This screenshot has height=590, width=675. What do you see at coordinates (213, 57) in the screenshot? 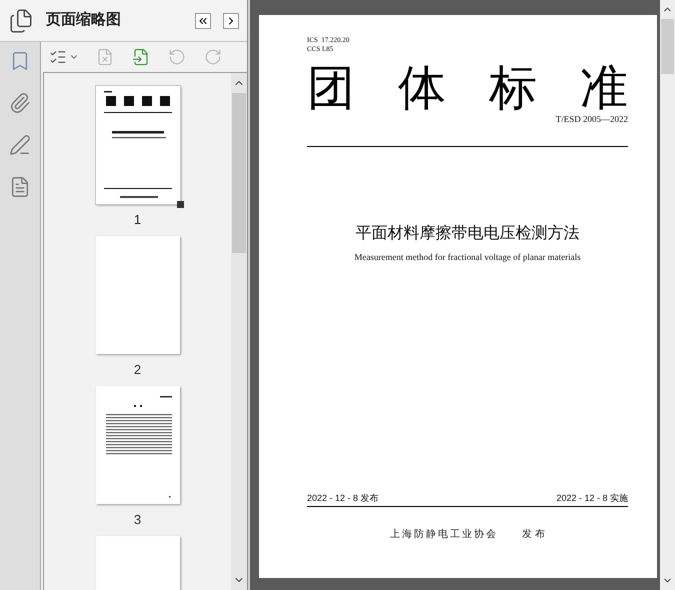
I see `rotate-right-icon` at bounding box center [213, 57].